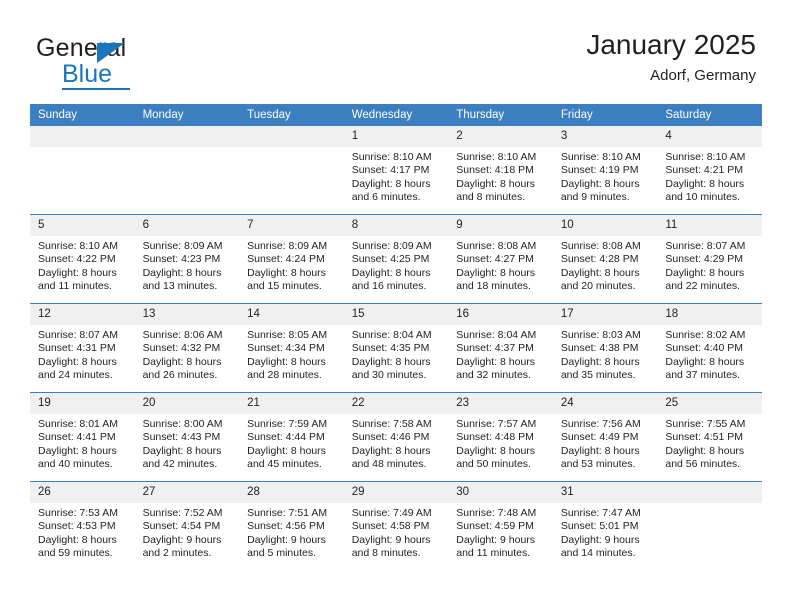 Image resolution: width=792 pixels, height=612 pixels. I want to click on day-number: 28, so click(291, 492).